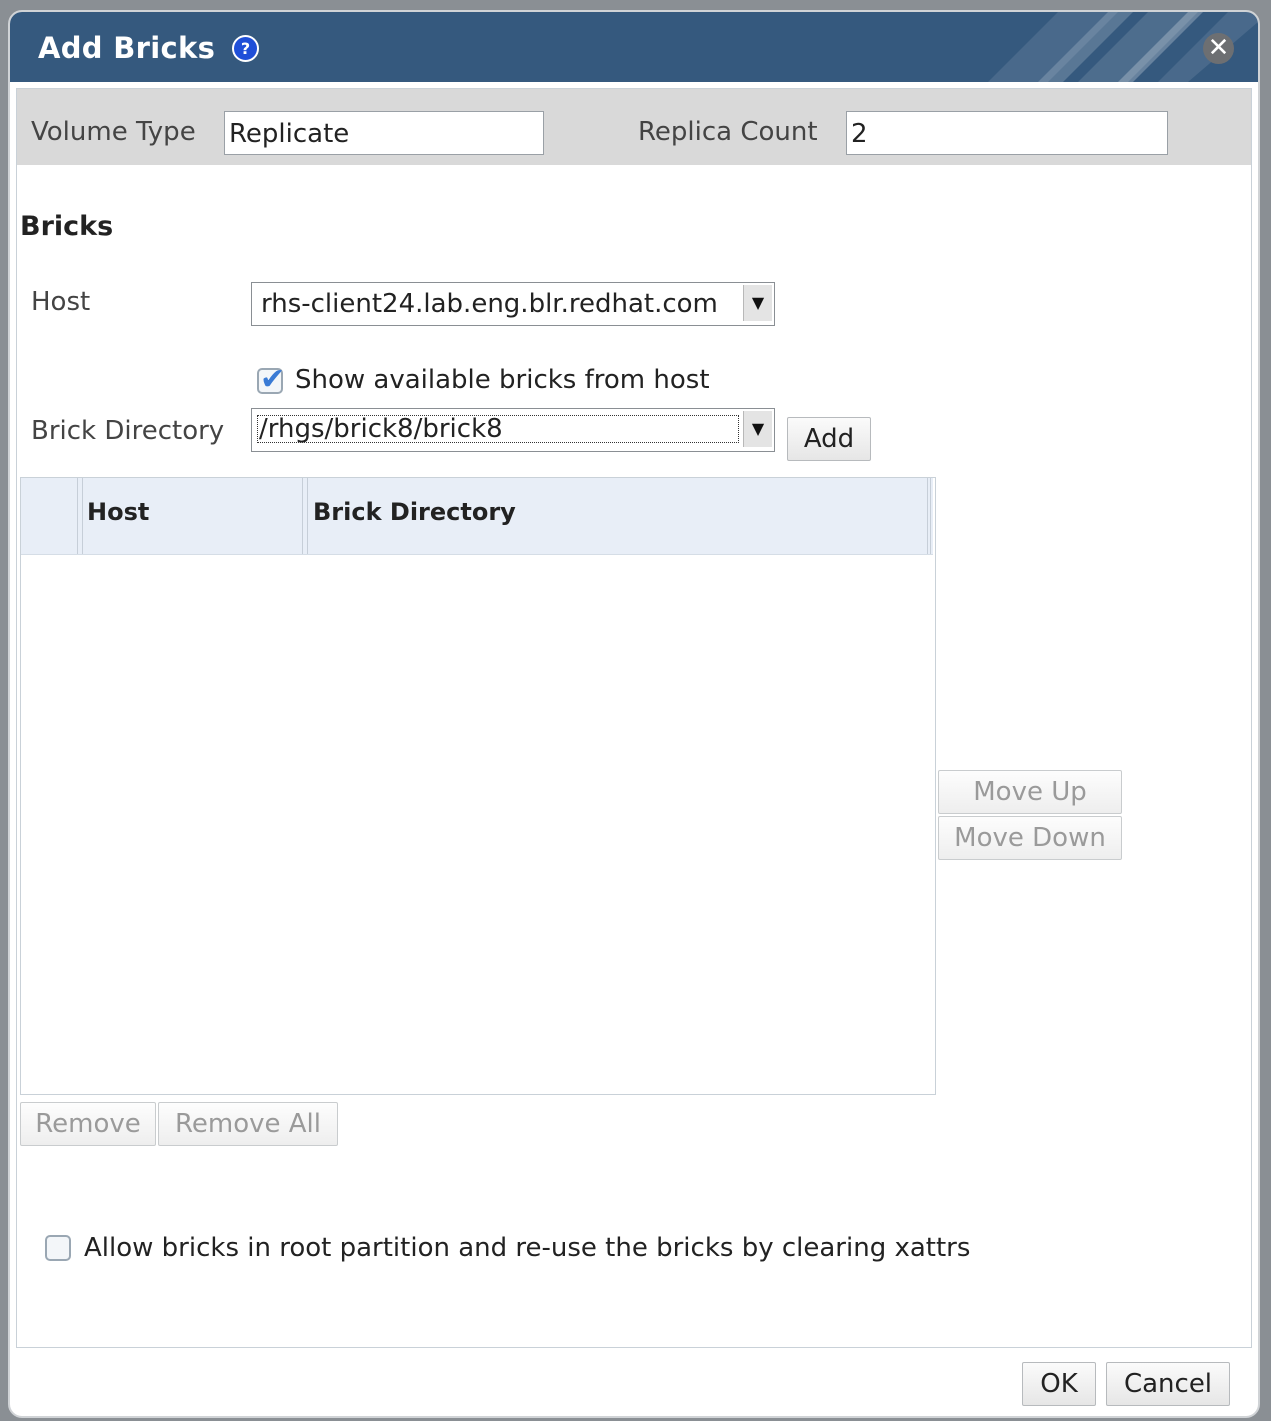 The width and height of the screenshot is (1271, 1421). What do you see at coordinates (127, 48) in the screenshot?
I see `dialog-title: Add Bricks` at bounding box center [127, 48].